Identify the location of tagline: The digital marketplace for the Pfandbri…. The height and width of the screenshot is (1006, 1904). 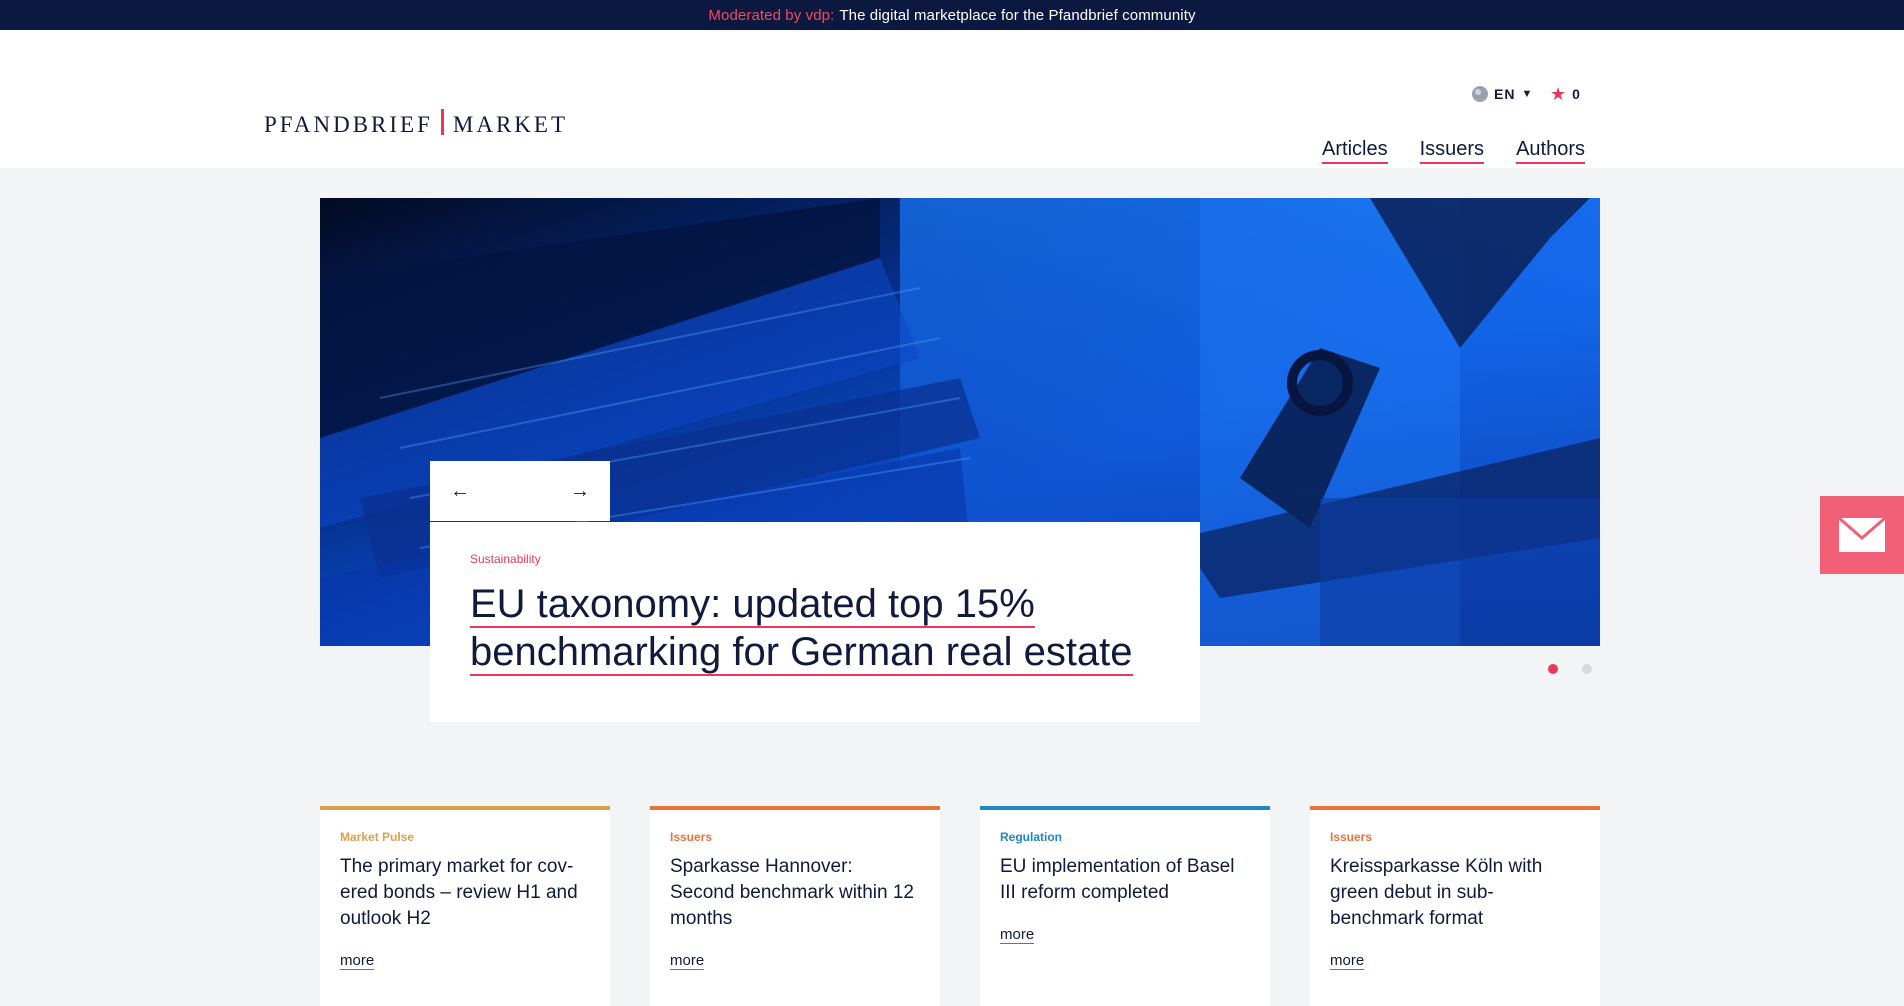
(1017, 15).